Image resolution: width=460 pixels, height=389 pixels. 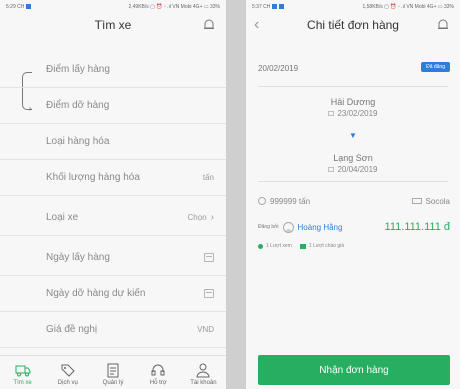 I want to click on tab-label: Quản lý, so click(x=113, y=383).